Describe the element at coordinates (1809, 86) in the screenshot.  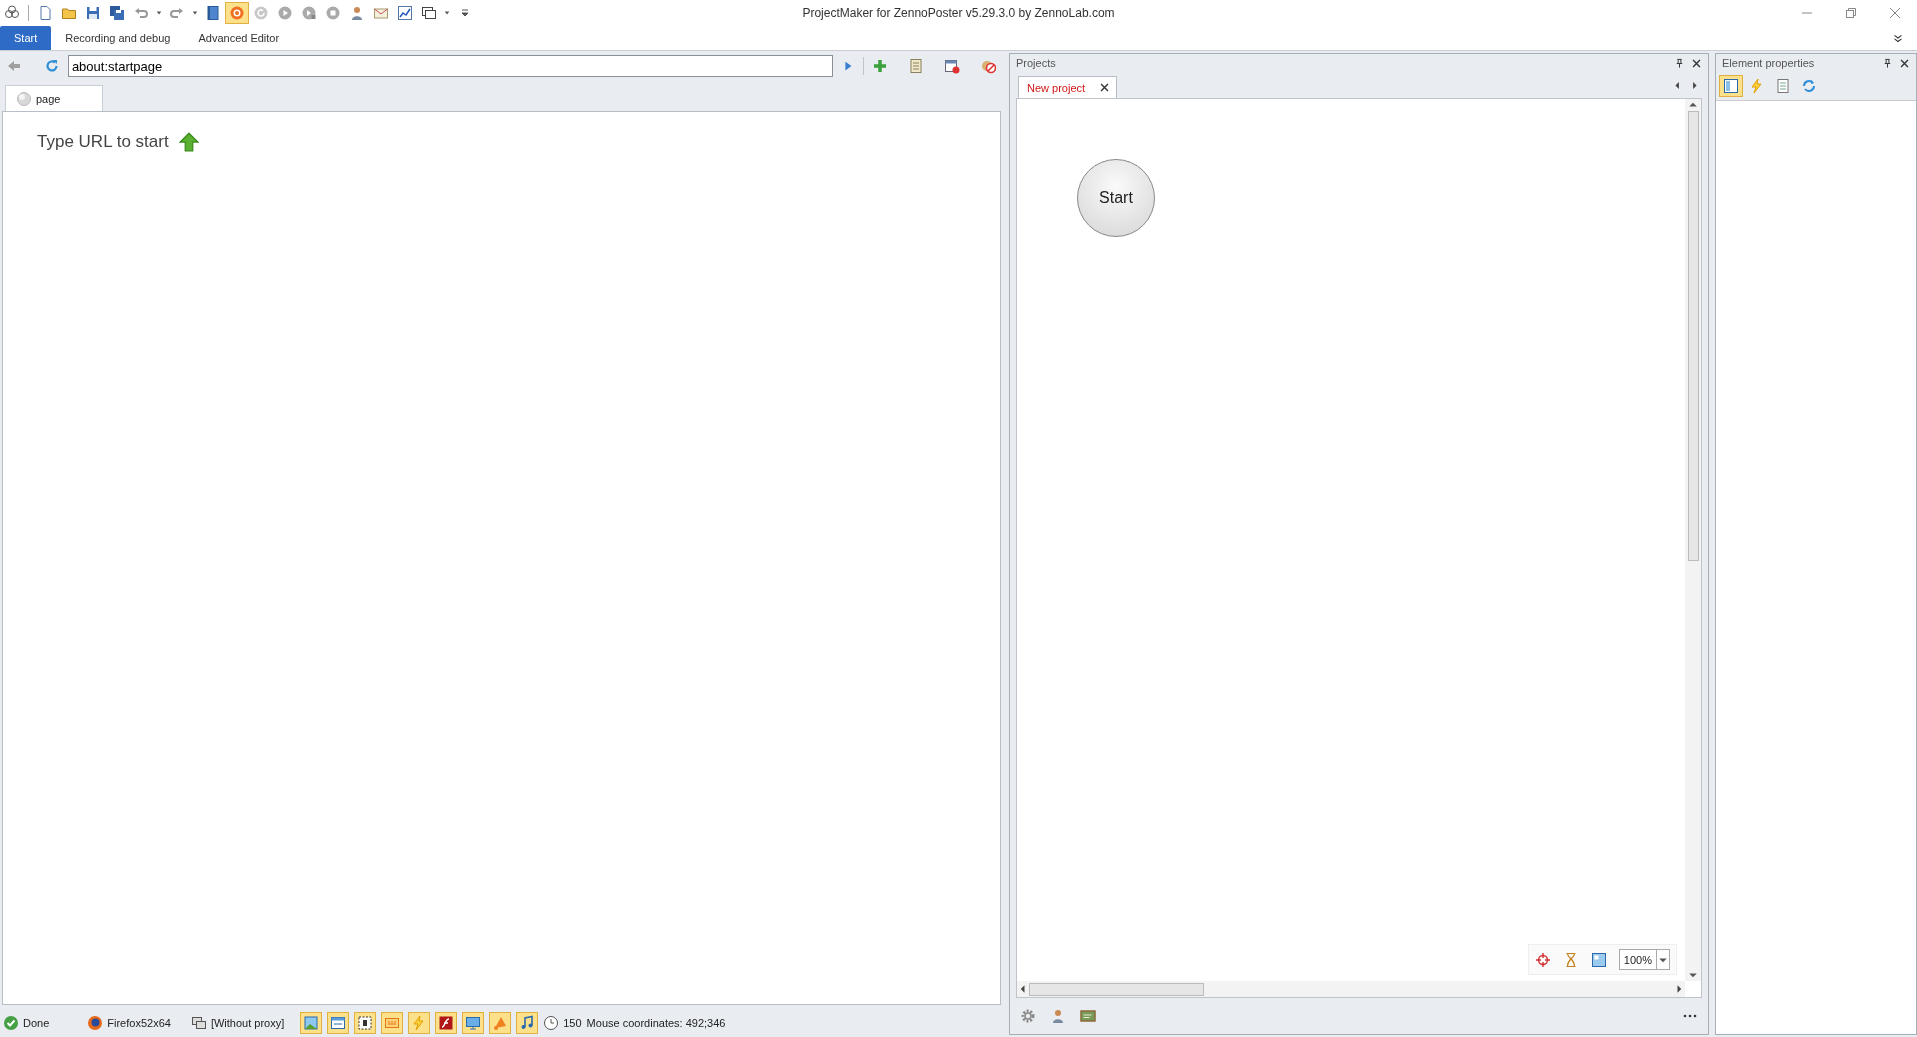
I see `sync-icon` at that location.